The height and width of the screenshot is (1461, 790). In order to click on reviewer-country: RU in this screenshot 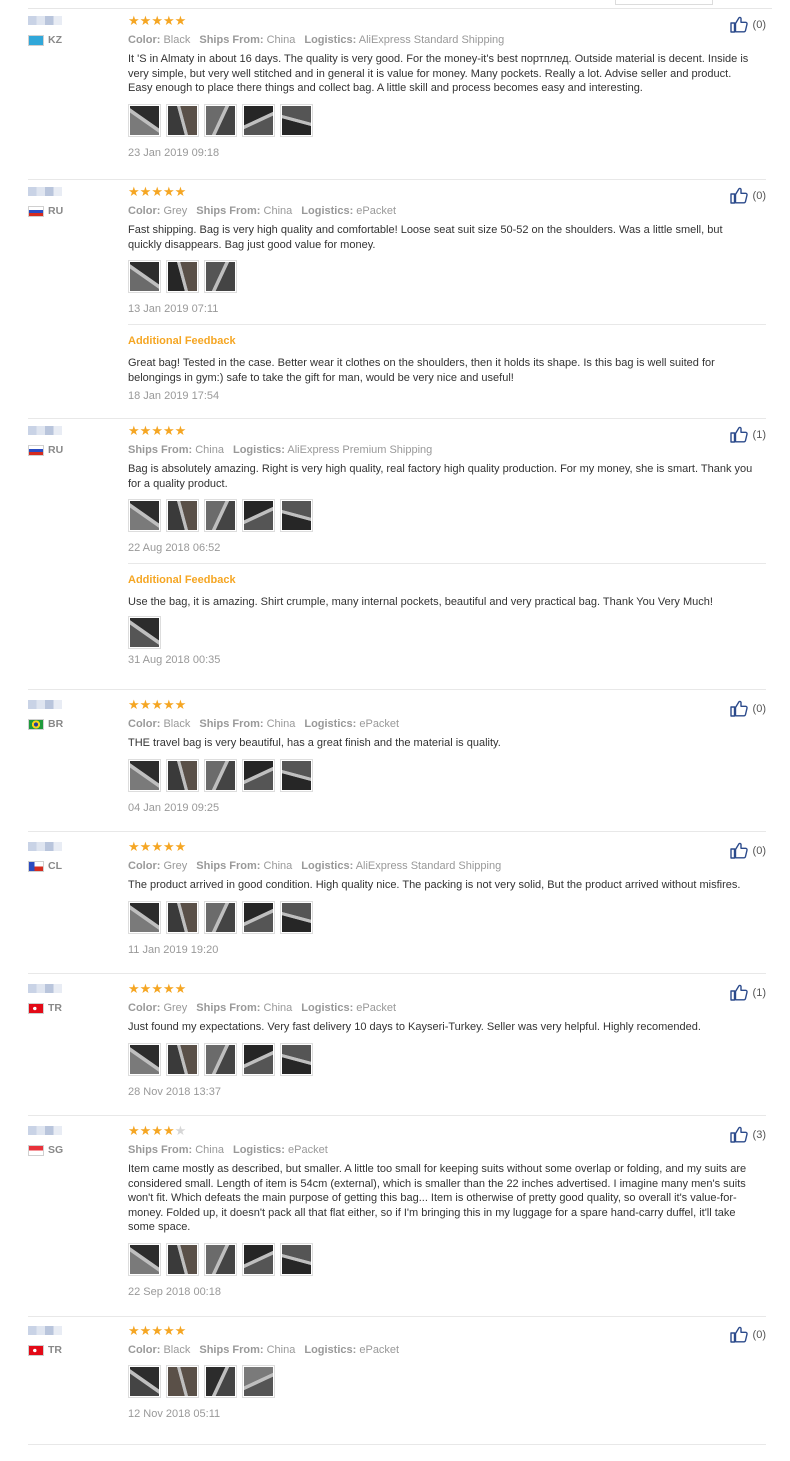, I will do `click(78, 450)`.